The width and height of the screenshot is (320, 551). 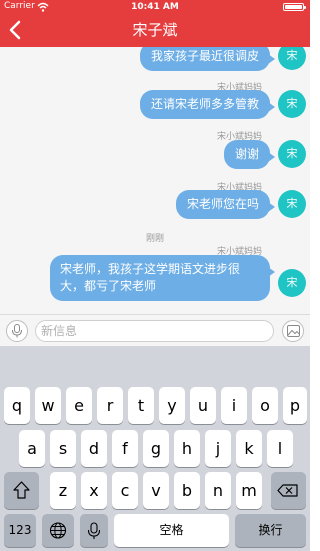 I want to click on dictation-key, so click(x=94, y=530).